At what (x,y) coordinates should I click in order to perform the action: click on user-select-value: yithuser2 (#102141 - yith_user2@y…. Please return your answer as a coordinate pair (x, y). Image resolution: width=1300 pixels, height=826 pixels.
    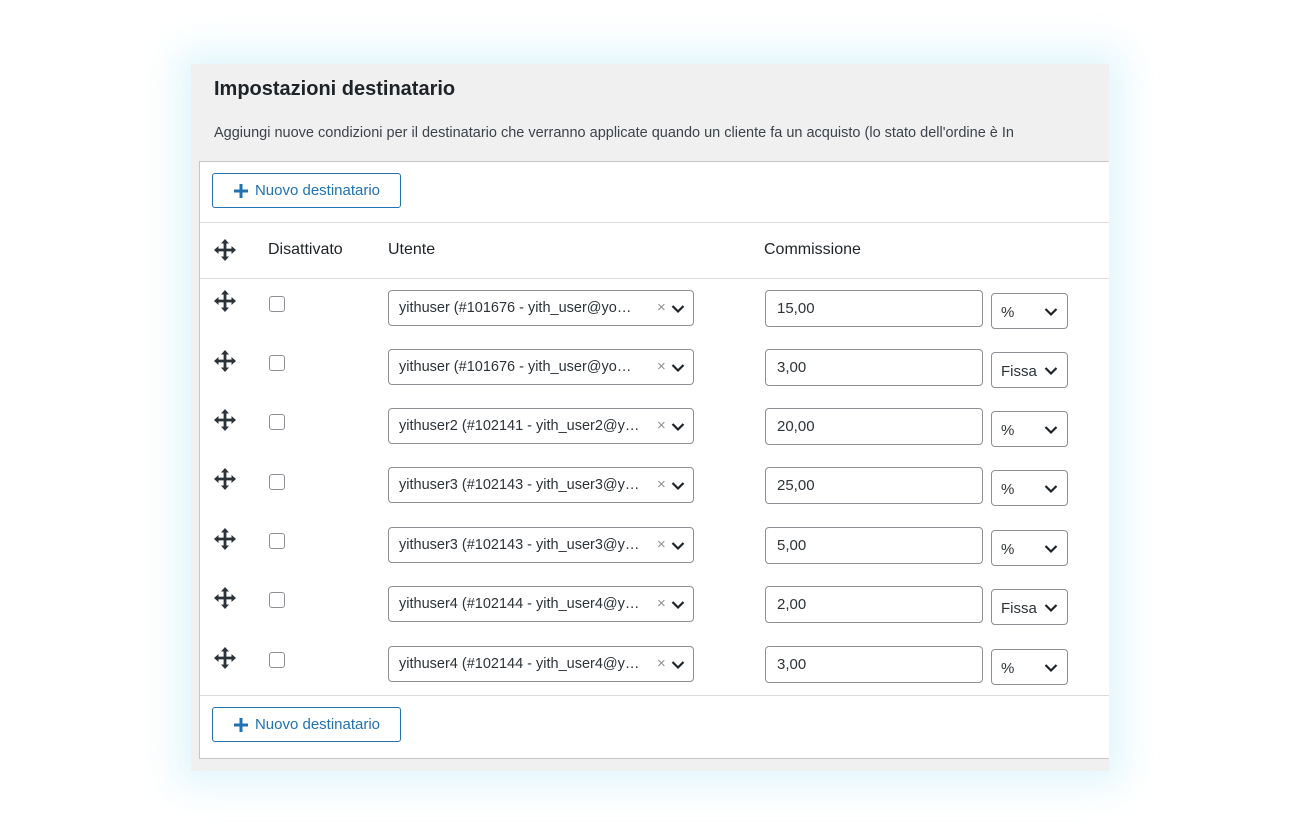
    Looking at the image, I should click on (519, 426).